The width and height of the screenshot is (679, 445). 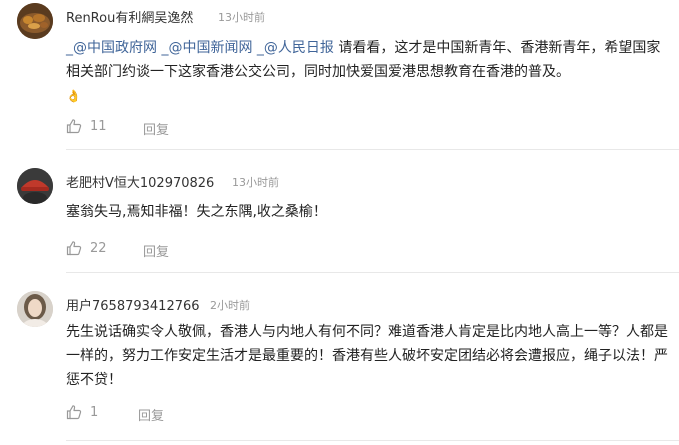 I want to click on food-avatar-image, so click(x=35, y=21).